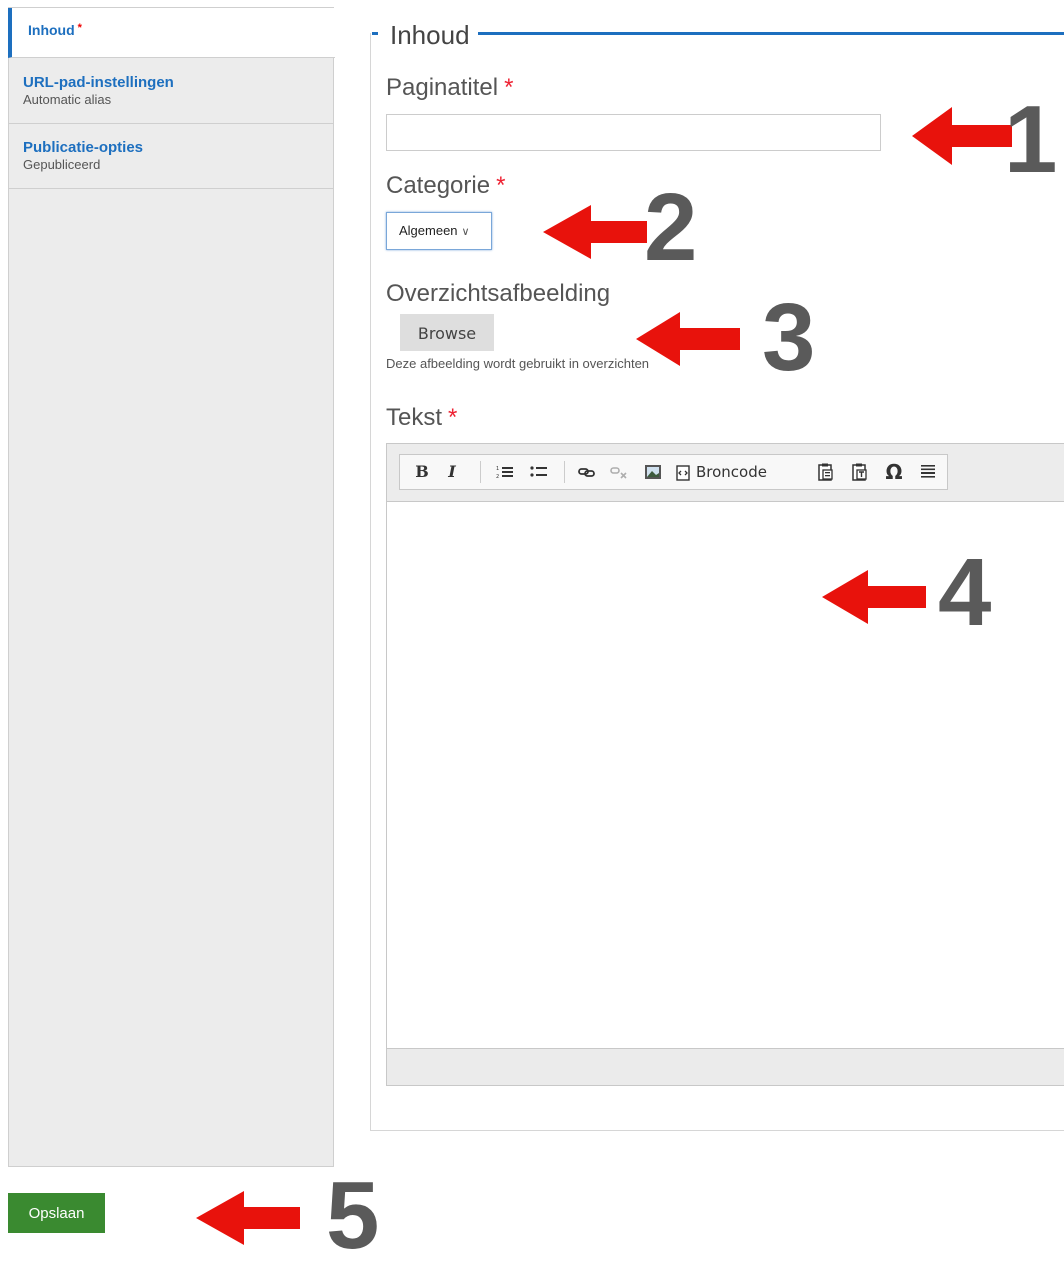  Describe the element at coordinates (465, 232) in the screenshot. I see `chevron-down-icon: ∨` at that location.